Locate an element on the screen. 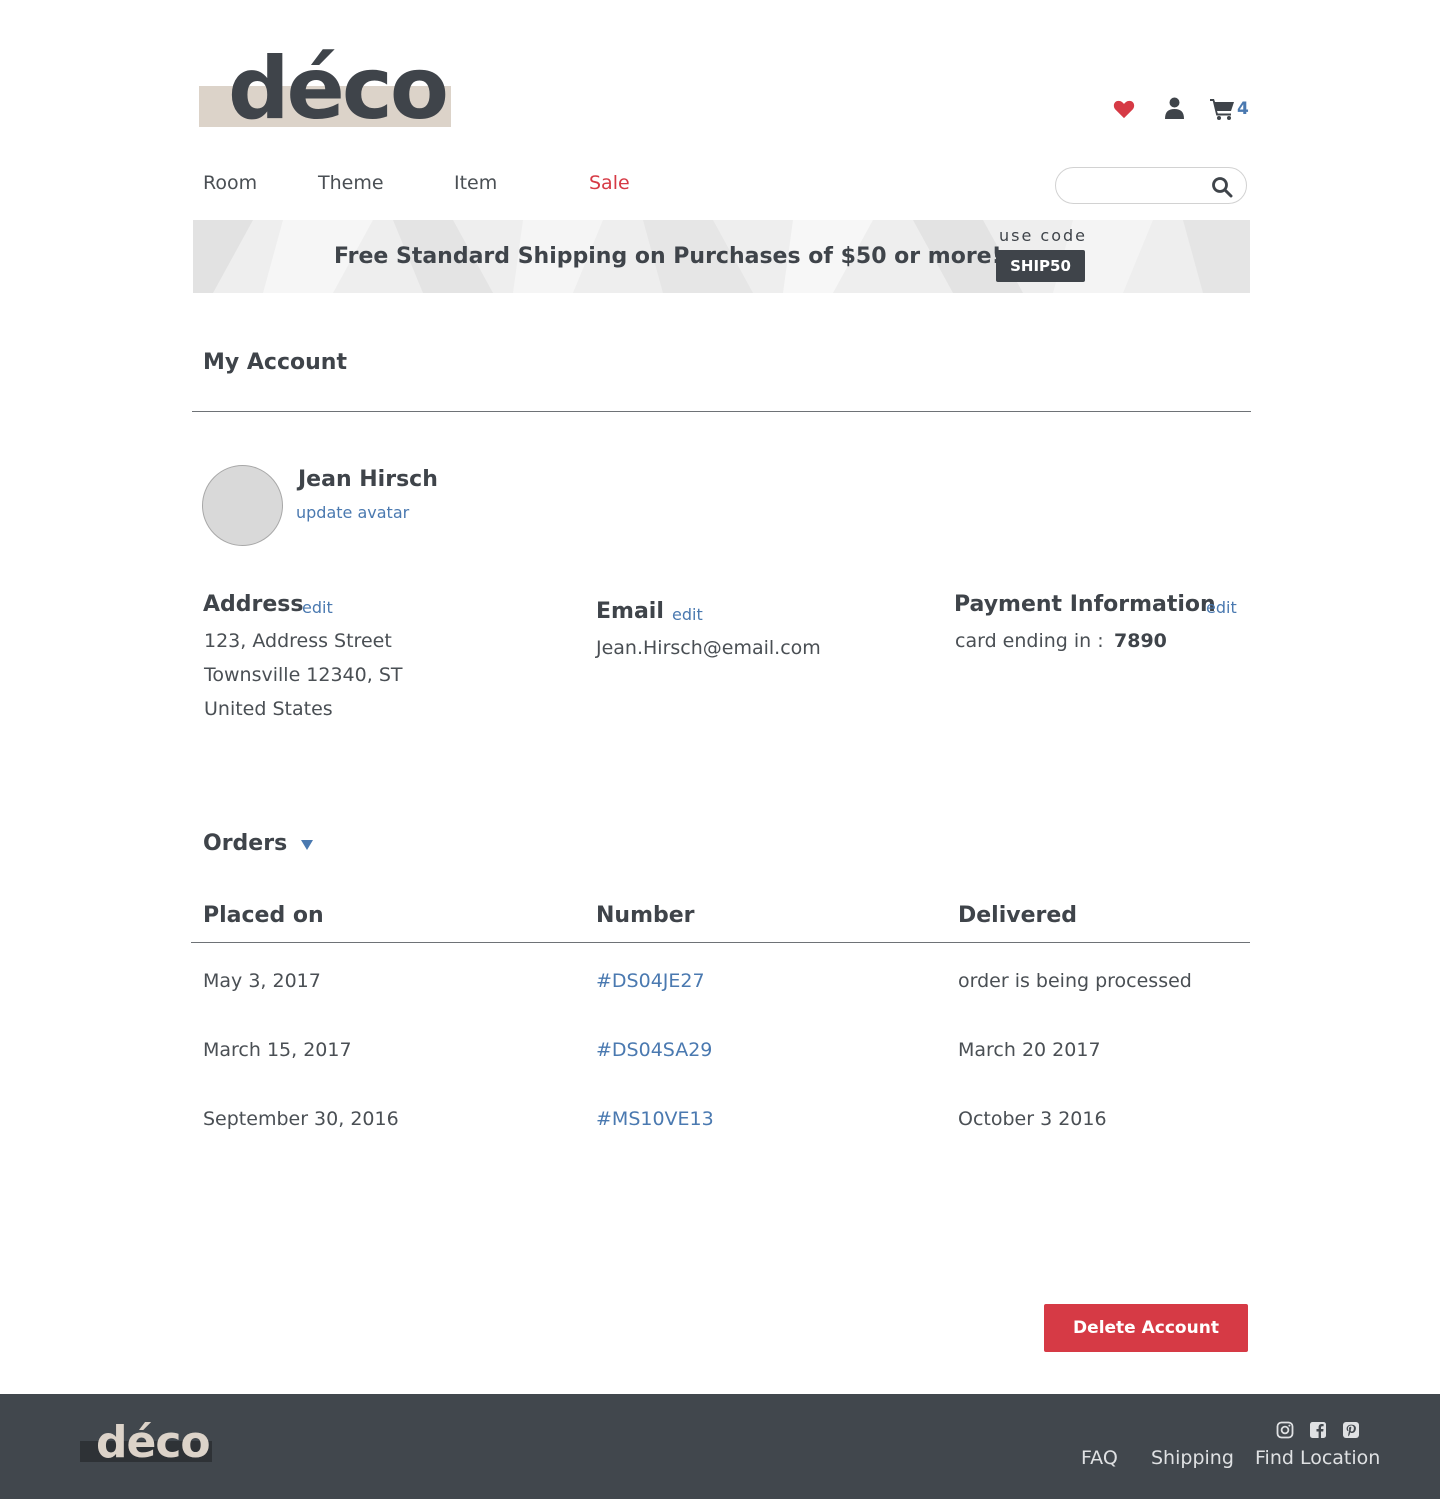  card-ending-label: card ending in : is located at coordinates (1029, 641).